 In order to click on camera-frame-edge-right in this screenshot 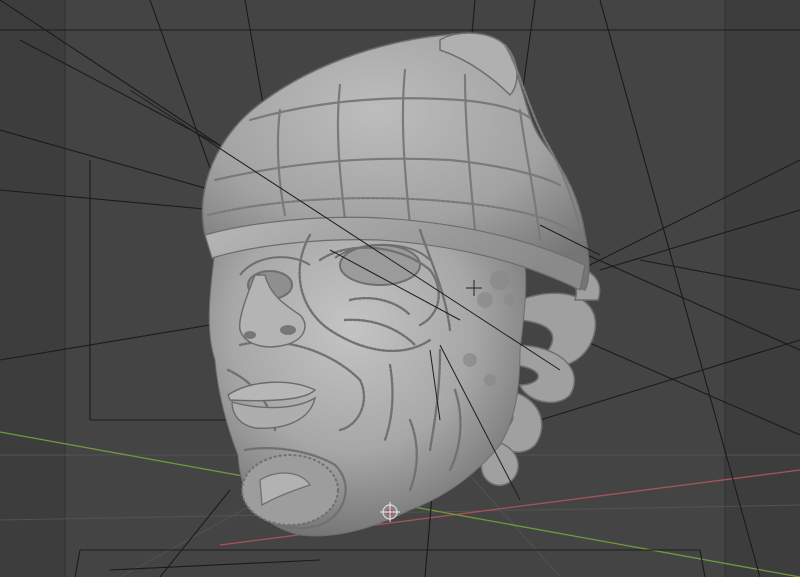, I will do `click(725, 288)`.